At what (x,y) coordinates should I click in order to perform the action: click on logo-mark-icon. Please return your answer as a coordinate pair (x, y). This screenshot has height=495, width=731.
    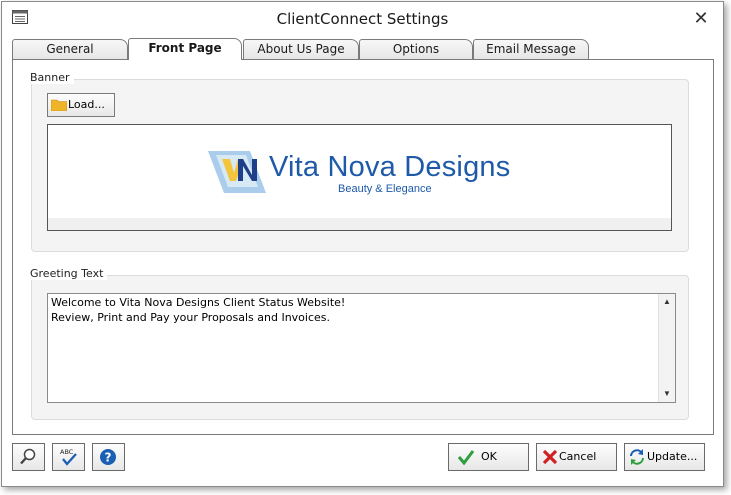
    Looking at the image, I should click on (237, 172).